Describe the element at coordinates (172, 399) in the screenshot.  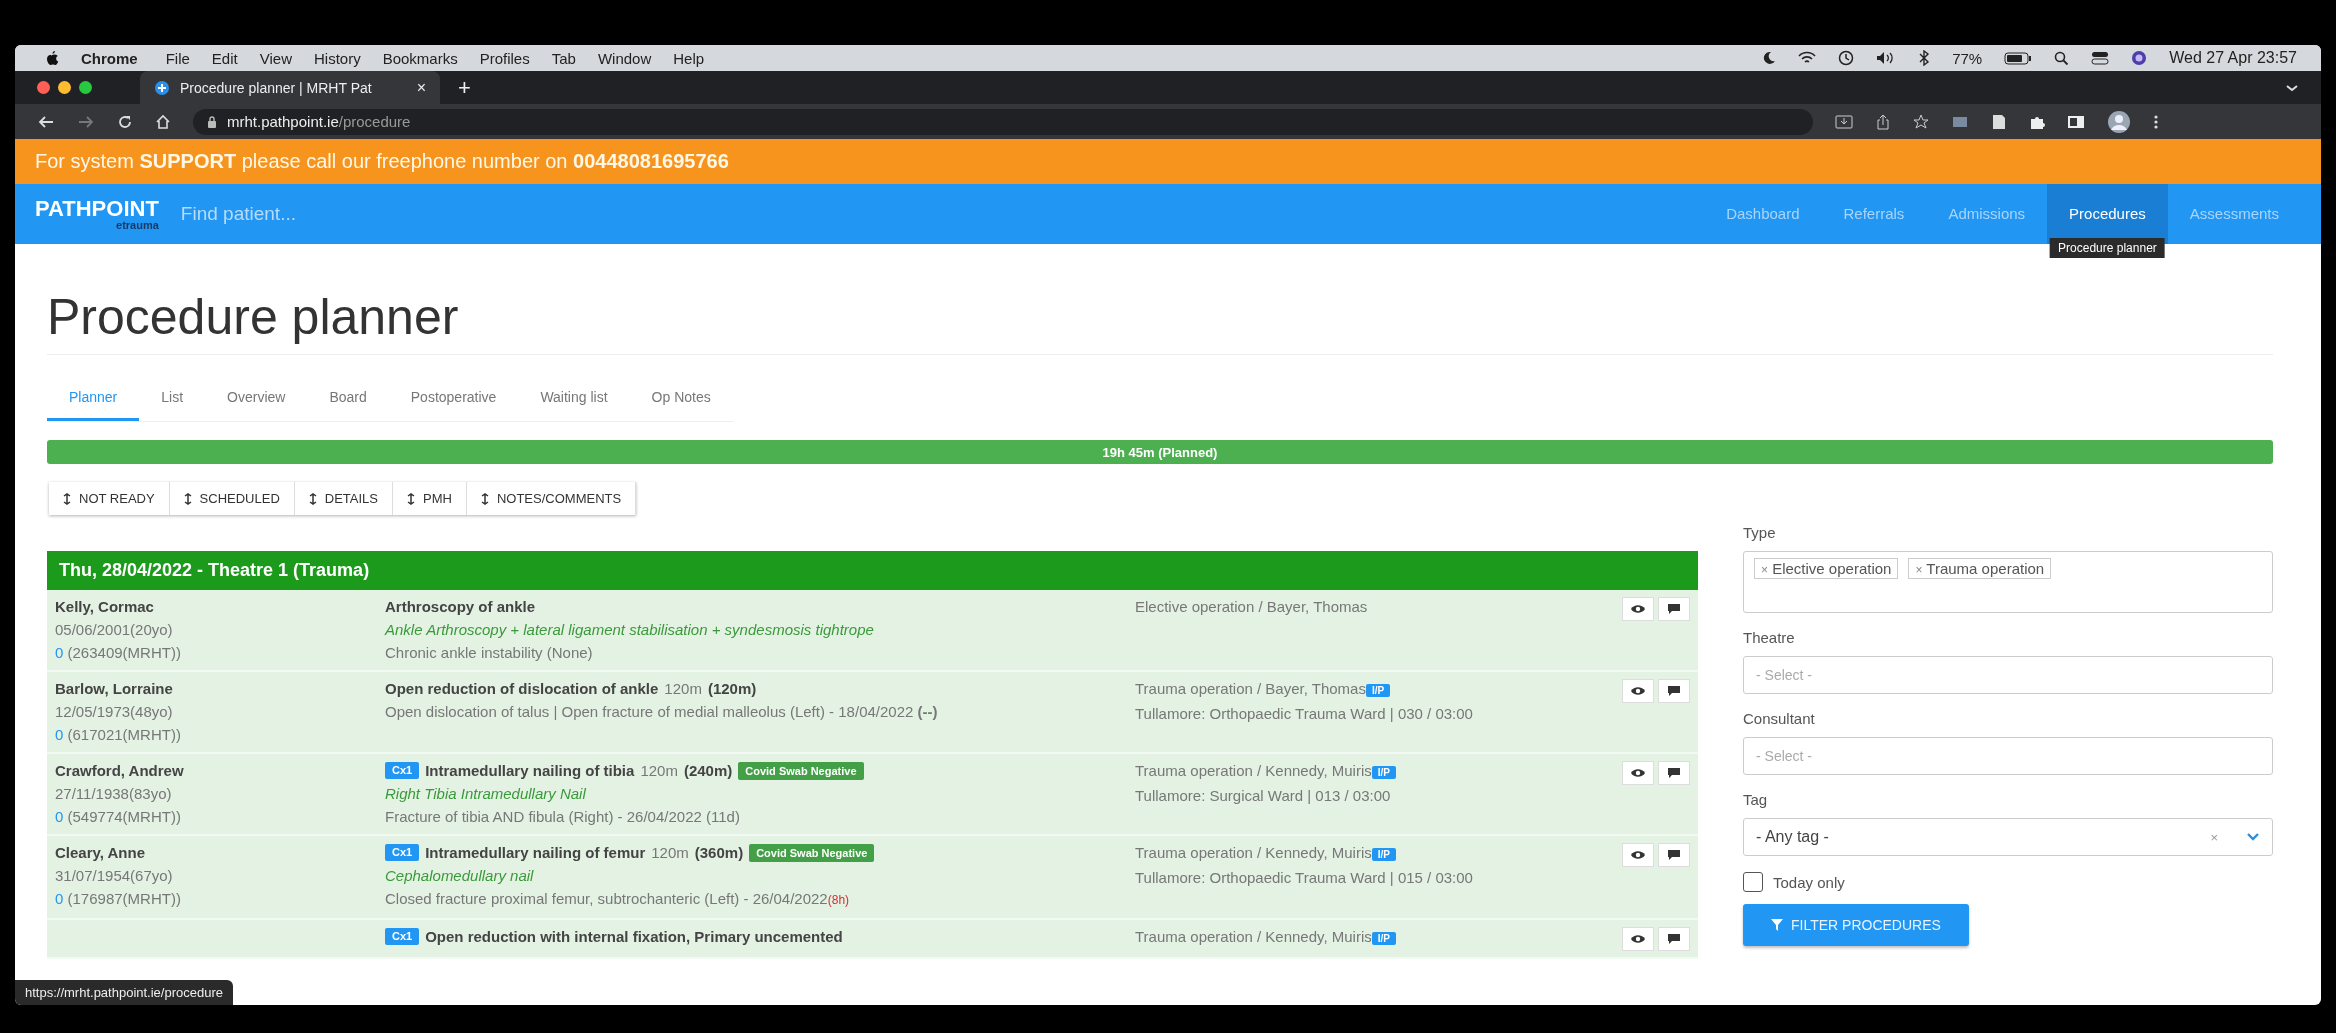
I see `page-tab: List` at that location.